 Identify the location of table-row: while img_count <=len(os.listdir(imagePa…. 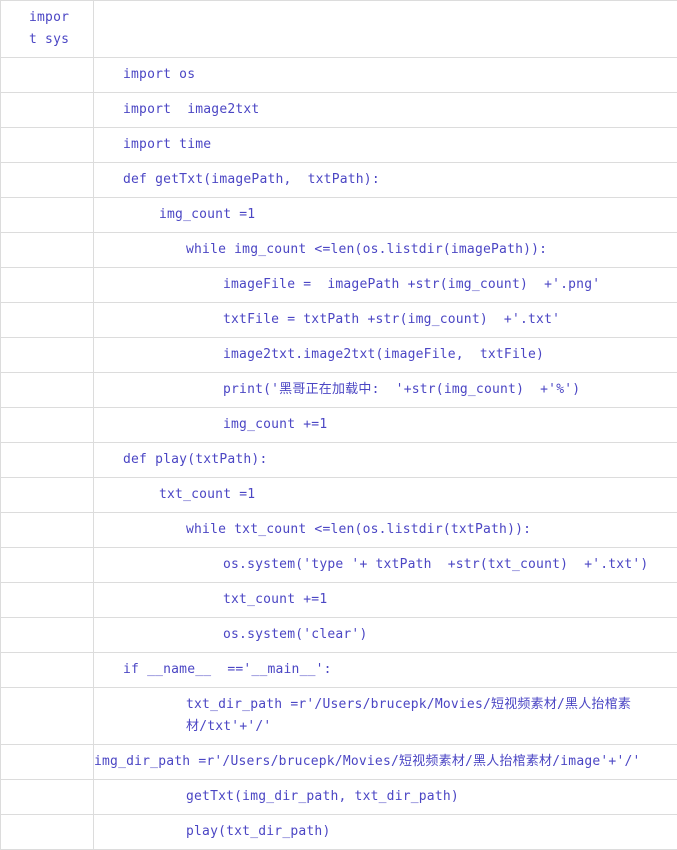
(339, 250).